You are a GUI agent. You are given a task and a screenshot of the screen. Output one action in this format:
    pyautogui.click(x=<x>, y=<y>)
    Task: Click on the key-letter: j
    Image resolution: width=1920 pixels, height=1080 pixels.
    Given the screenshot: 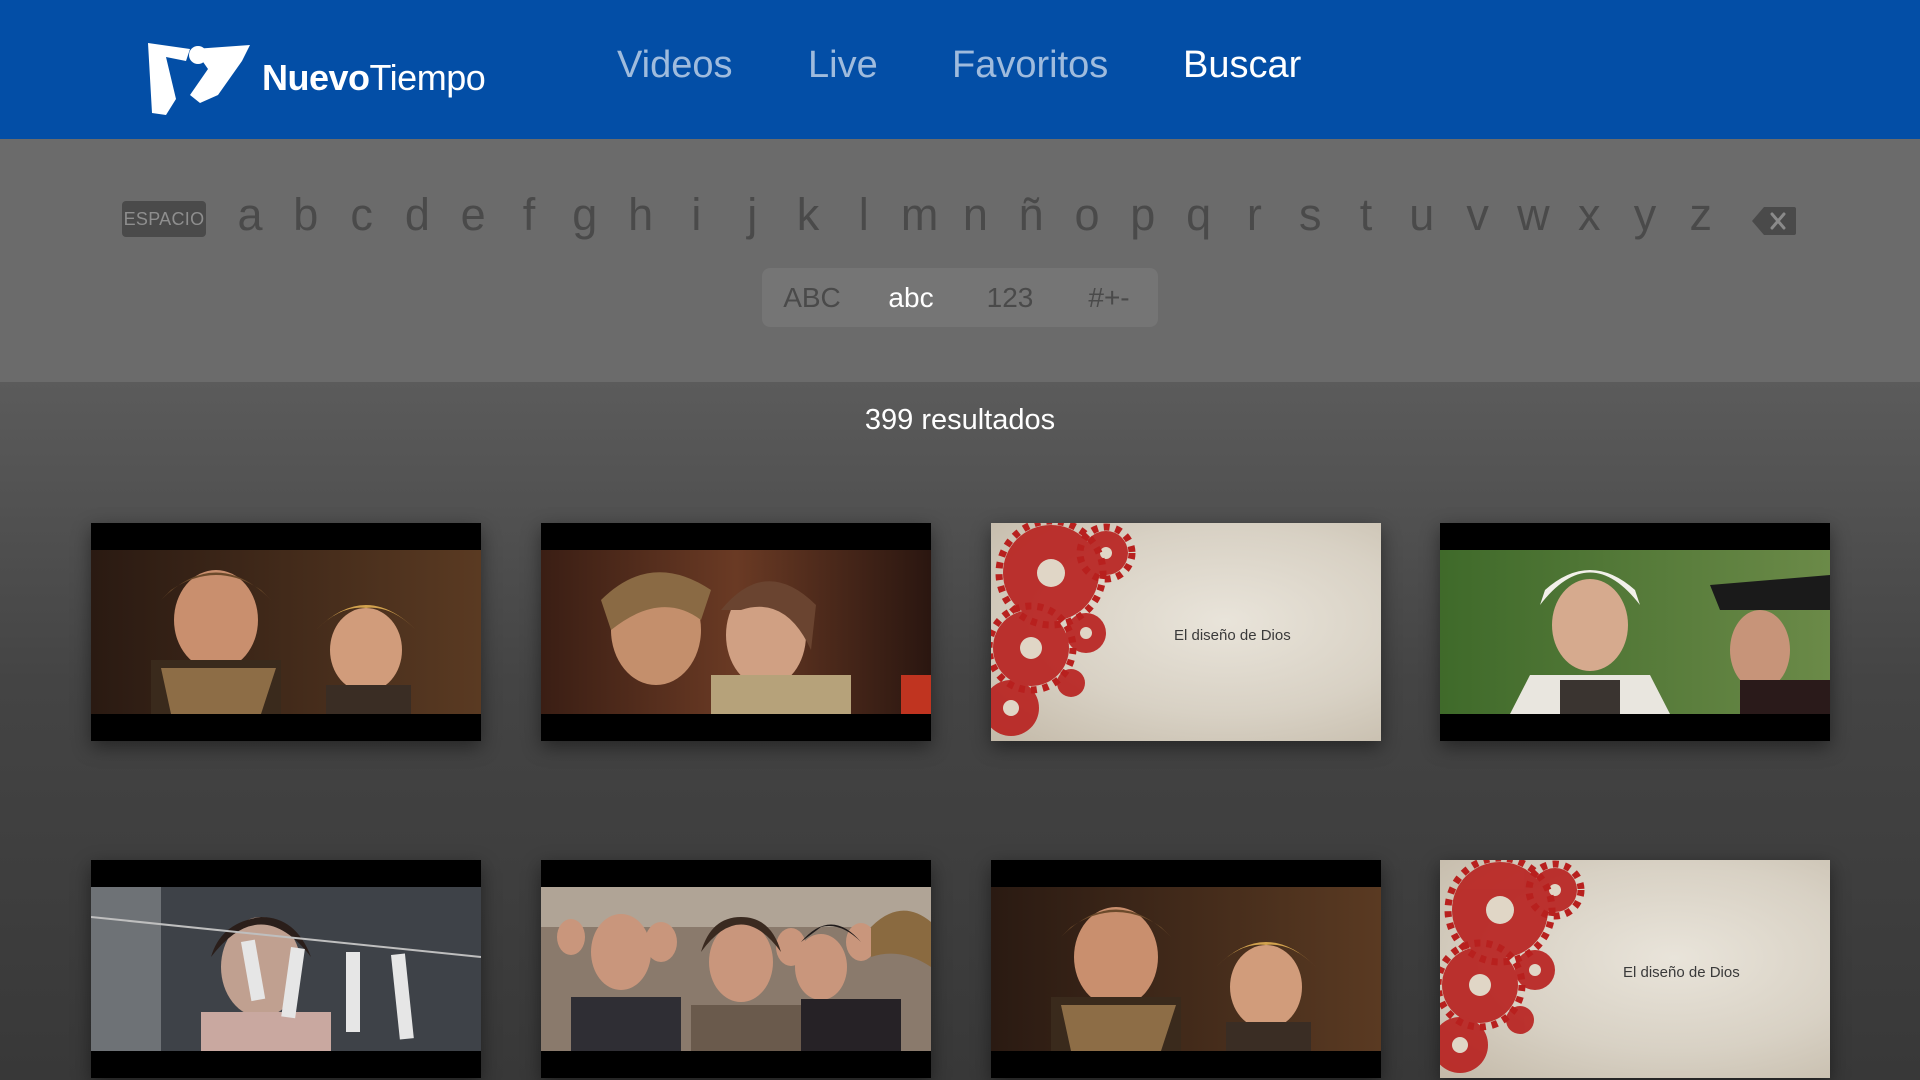 What is the action you would take?
    pyautogui.click(x=752, y=215)
    